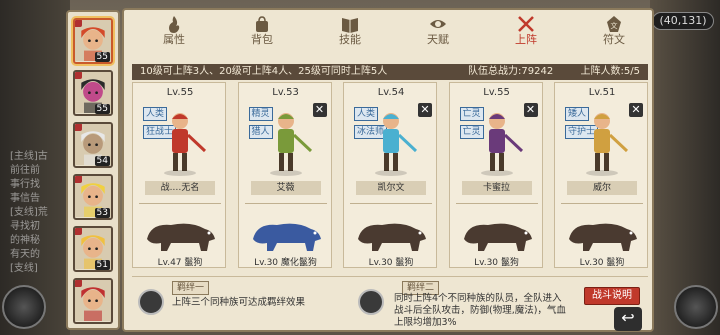 The image size is (720, 335). Describe the element at coordinates (438, 32) in the screenshot. I see `tab-3: 天赋` at that location.